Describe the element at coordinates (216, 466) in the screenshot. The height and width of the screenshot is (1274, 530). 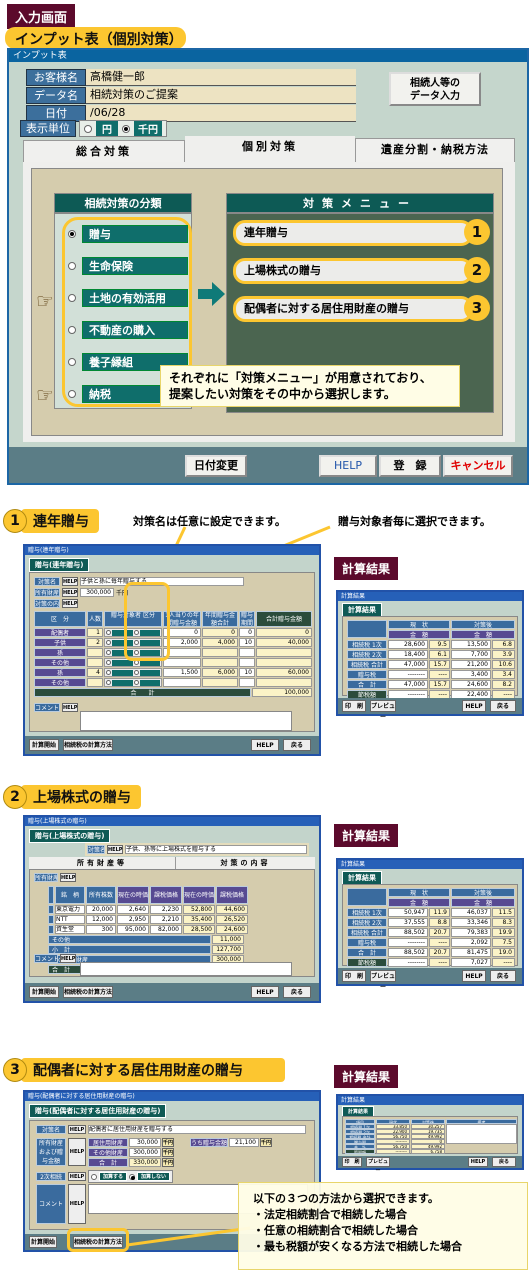
I see `date-change-button: 日付変更` at that location.